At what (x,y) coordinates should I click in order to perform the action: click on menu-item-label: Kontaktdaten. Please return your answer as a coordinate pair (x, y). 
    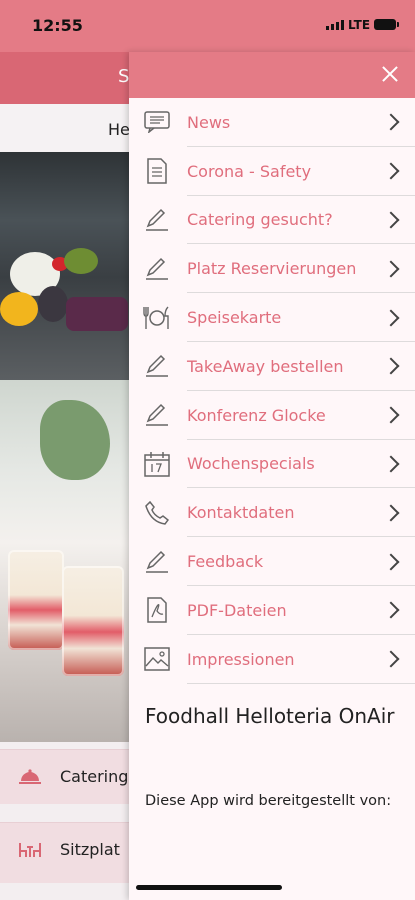
    Looking at the image, I should click on (241, 513).